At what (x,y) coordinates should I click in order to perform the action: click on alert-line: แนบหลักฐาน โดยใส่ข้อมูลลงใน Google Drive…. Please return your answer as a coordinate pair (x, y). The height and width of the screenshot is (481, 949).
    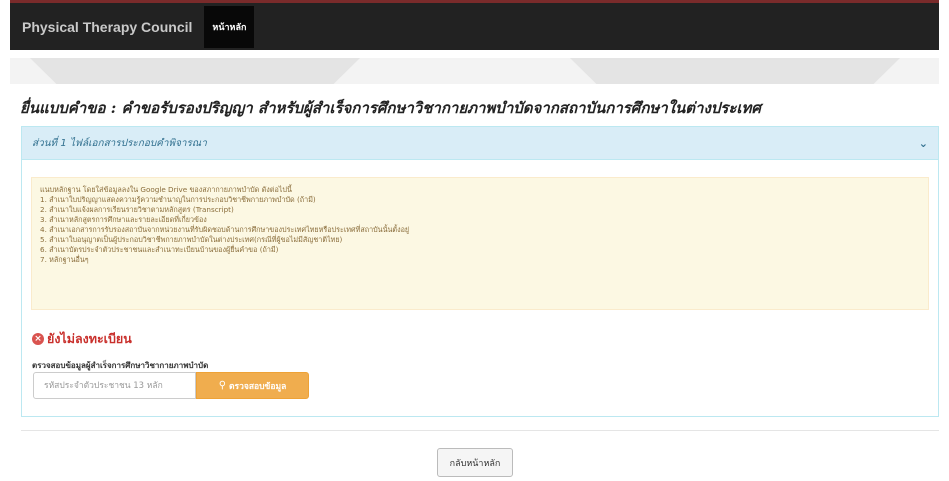
    Looking at the image, I should click on (166, 189).